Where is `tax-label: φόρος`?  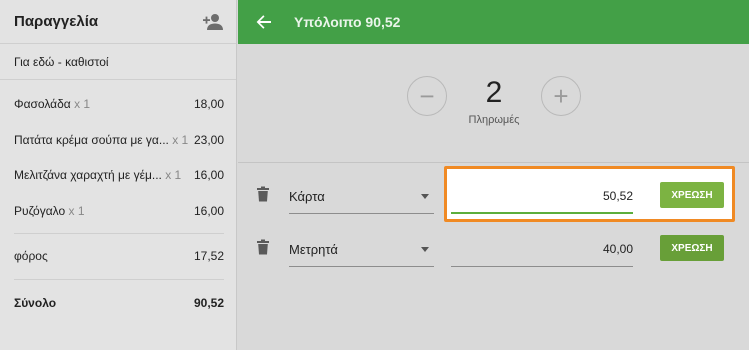
tax-label: φόρος is located at coordinates (31, 256).